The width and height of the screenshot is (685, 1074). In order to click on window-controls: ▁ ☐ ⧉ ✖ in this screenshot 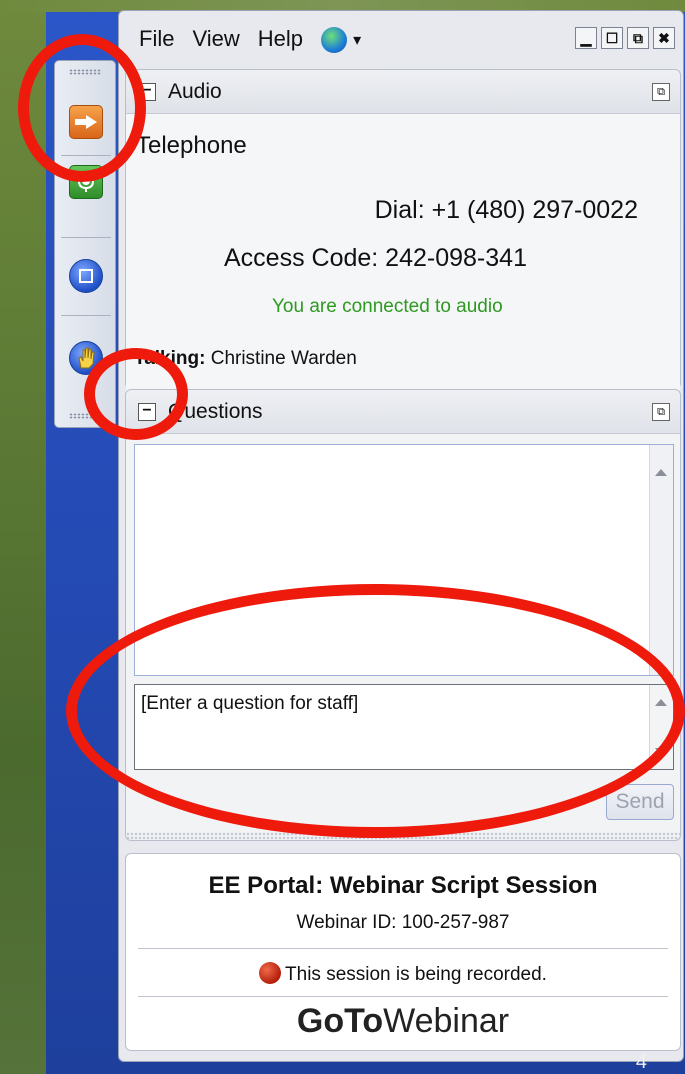, I will do `click(625, 38)`.